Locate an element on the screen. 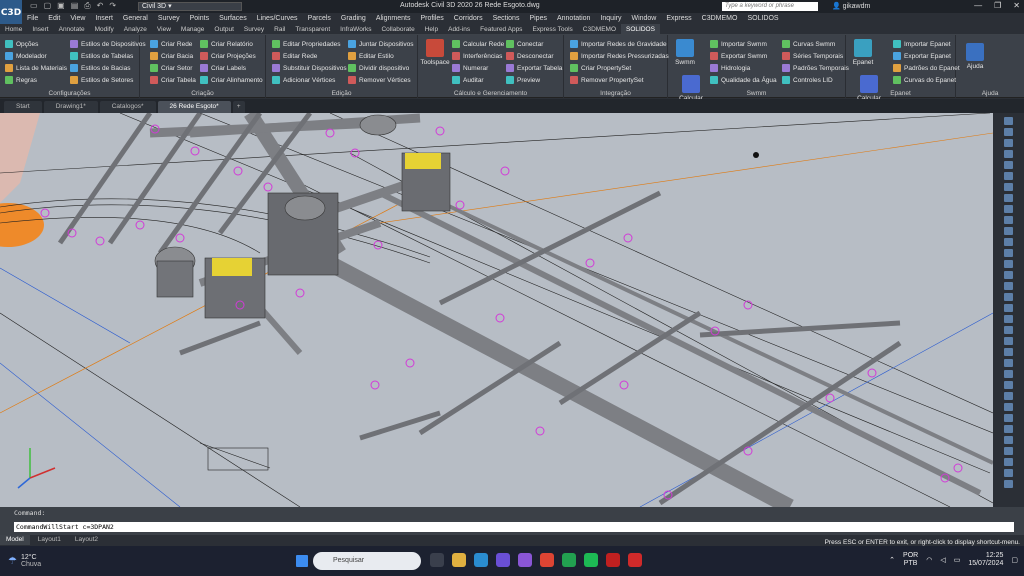 The width and height of the screenshot is (1024, 576). wifi-icon: ◠ is located at coordinates (929, 560).